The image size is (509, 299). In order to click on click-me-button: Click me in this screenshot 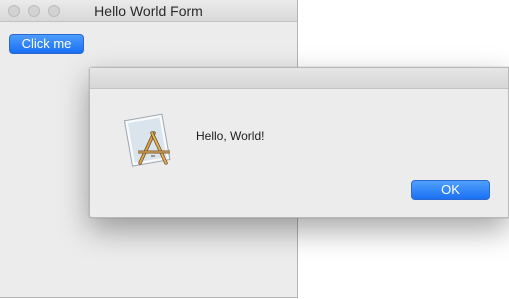, I will do `click(46, 44)`.